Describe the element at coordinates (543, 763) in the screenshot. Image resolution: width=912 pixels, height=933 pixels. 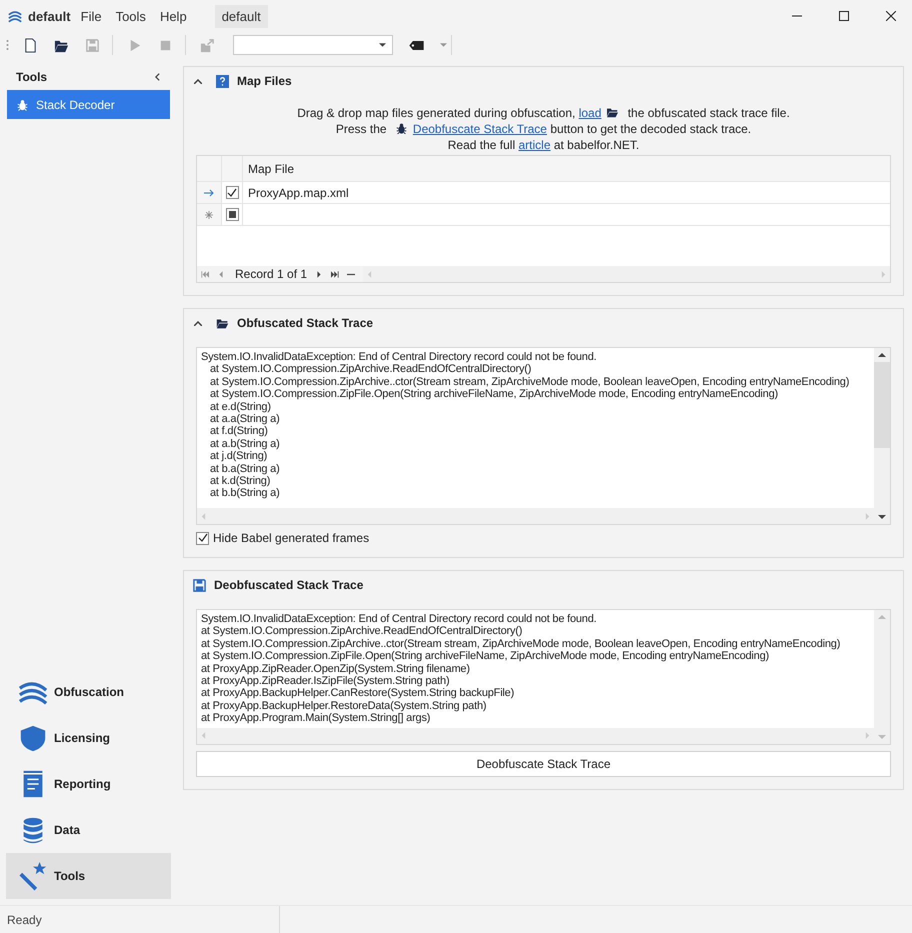
I see `deobfuscate-button: Deobfuscate Stack Trace` at that location.